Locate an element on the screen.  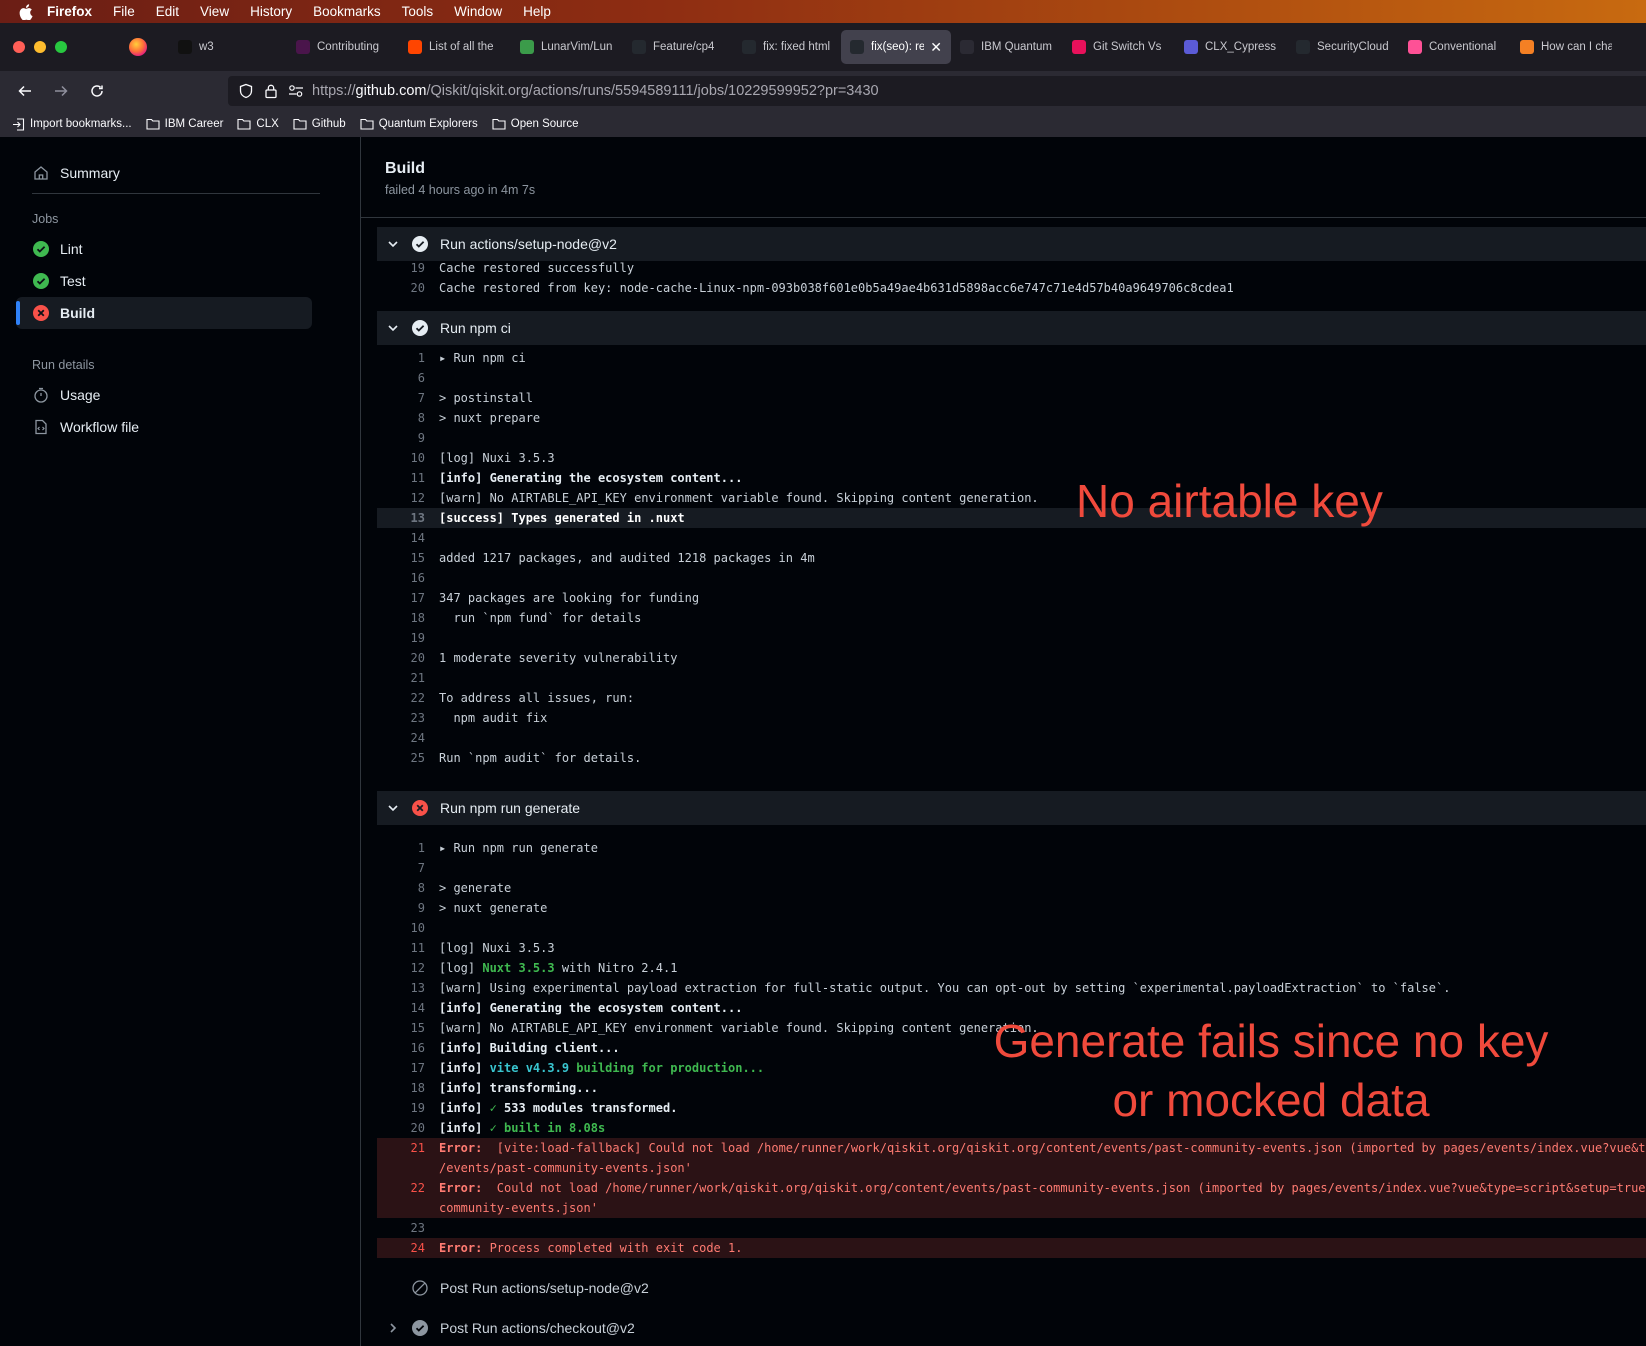
sidebar-item-summary: Summary is located at coordinates (164, 173).